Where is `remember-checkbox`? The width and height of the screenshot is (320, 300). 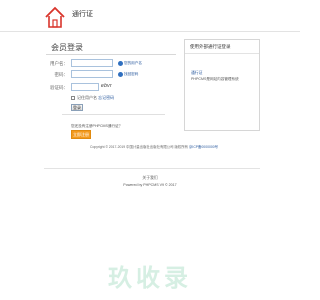 remember-checkbox is located at coordinates (73, 98).